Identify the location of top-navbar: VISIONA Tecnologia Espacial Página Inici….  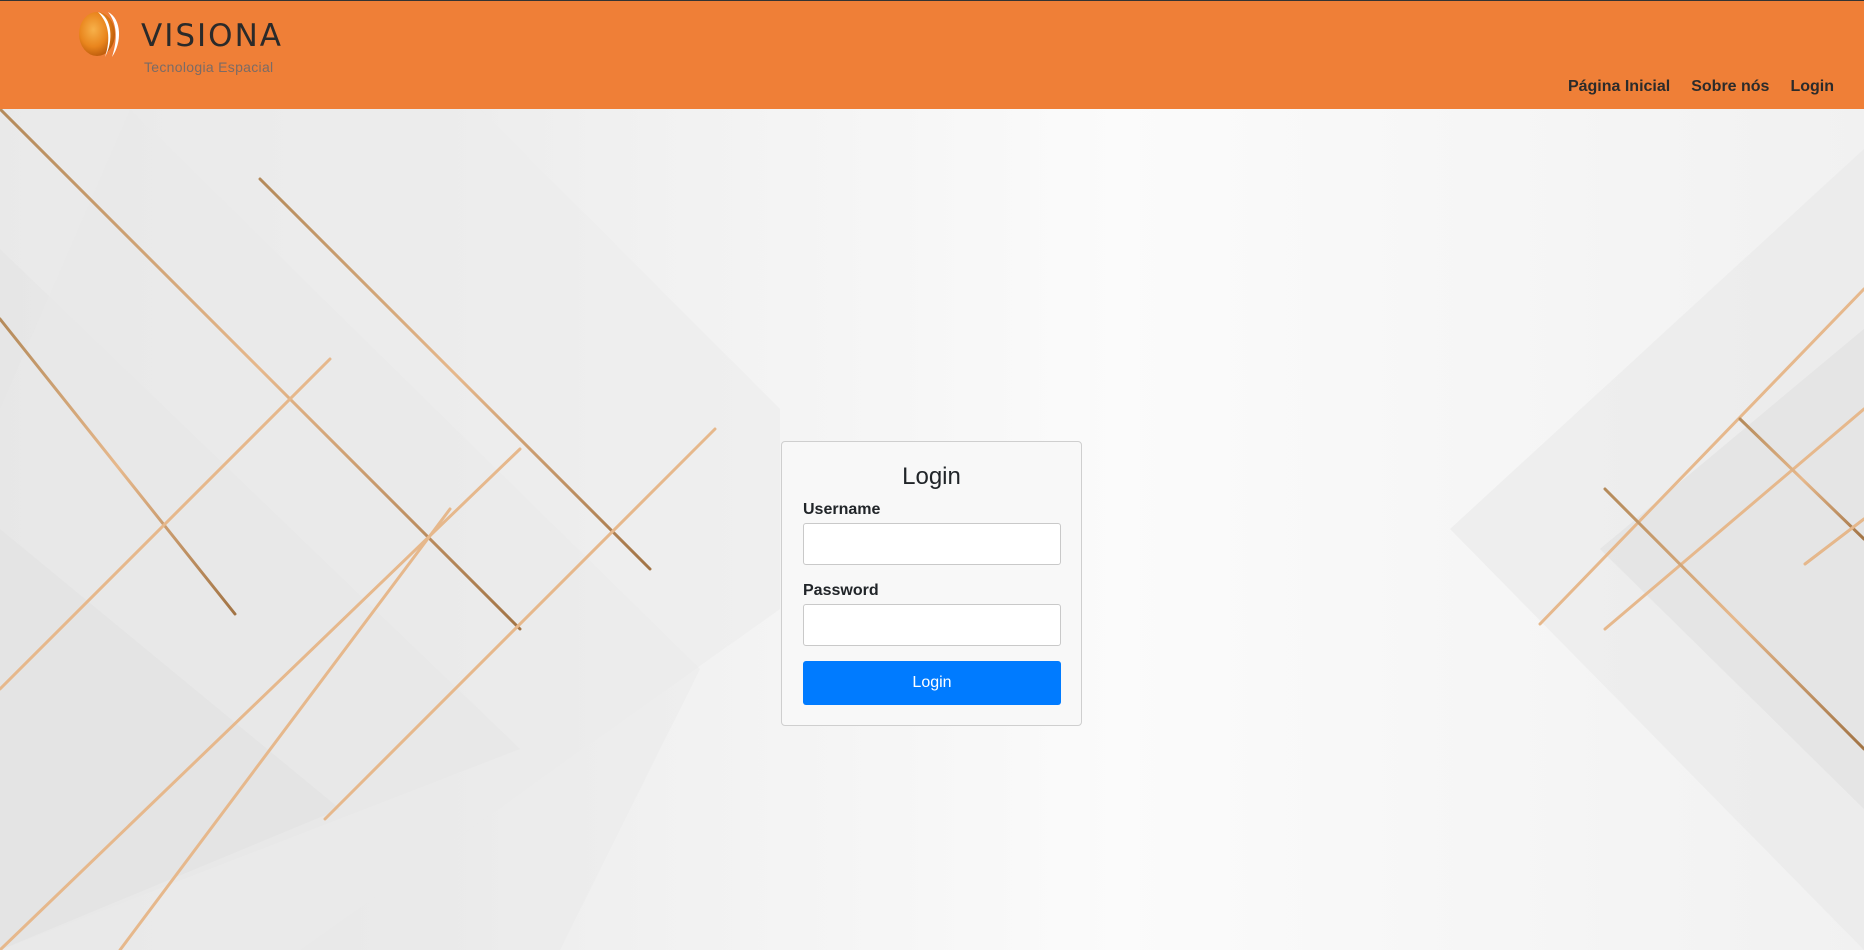
(932, 54).